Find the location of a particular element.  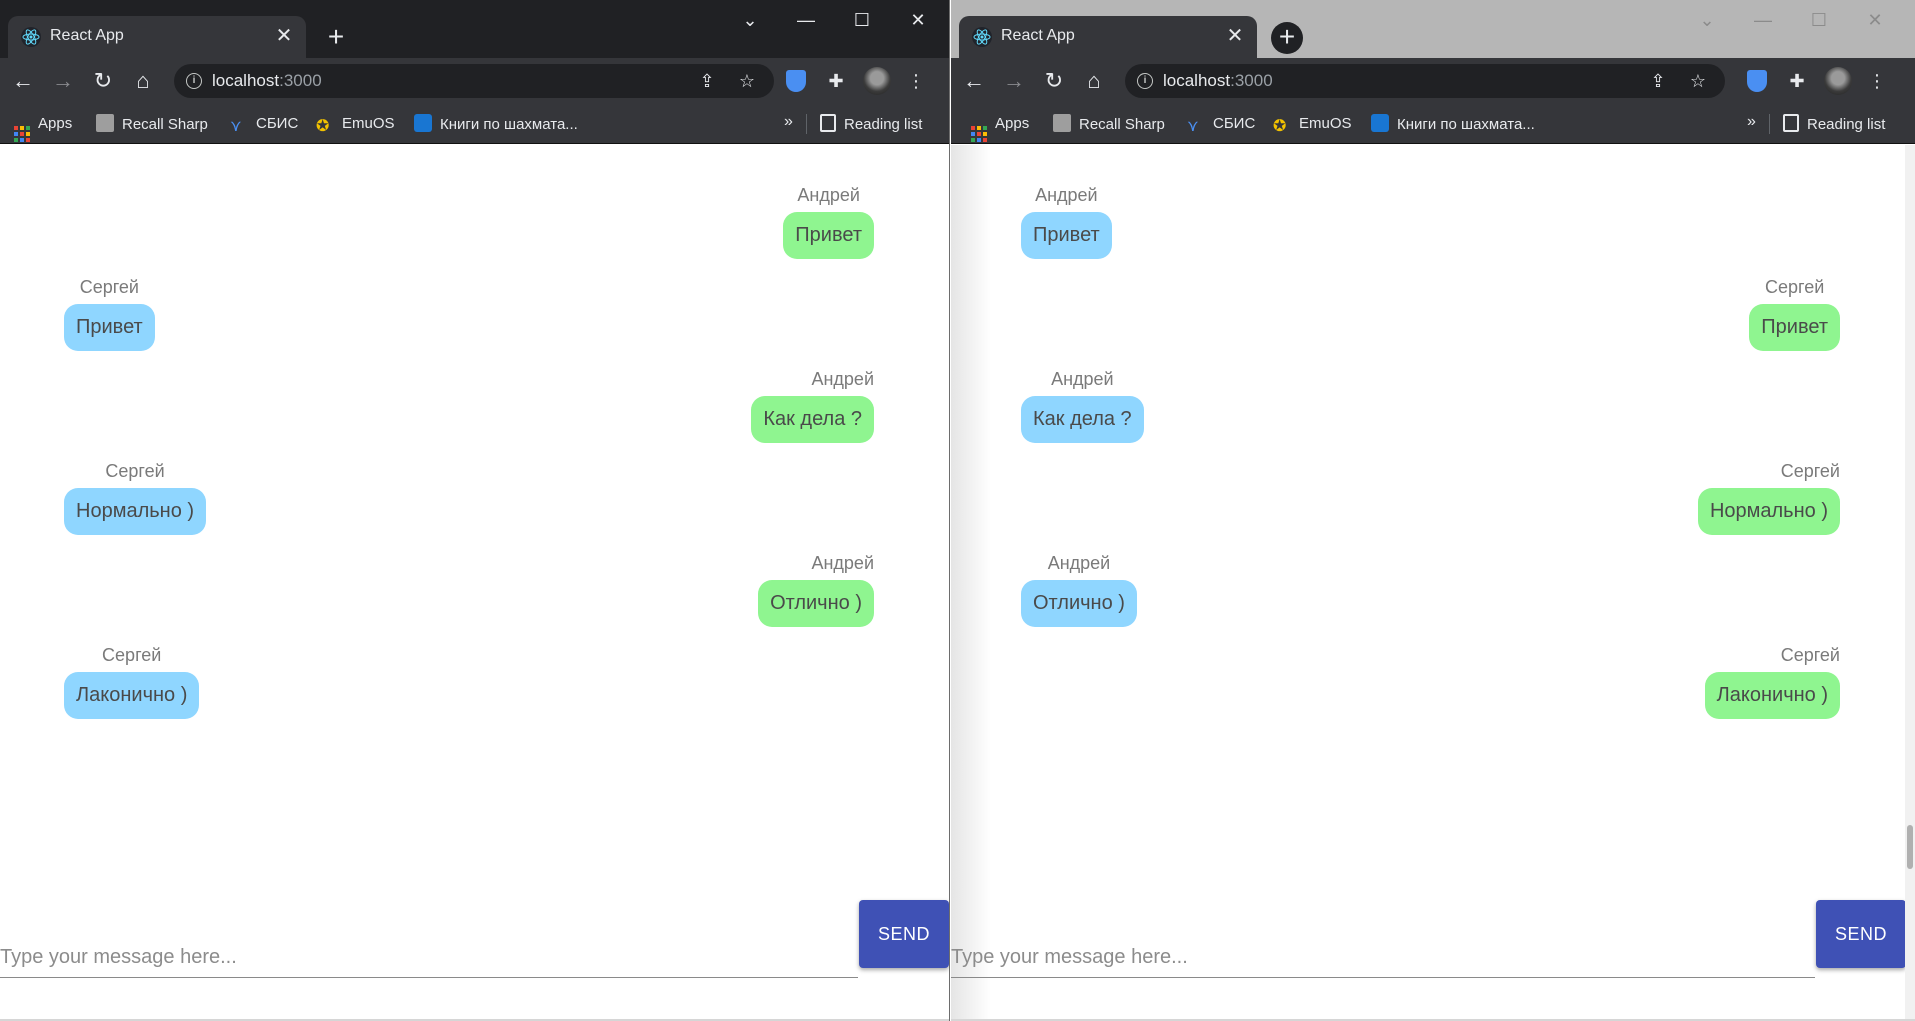

camera-icon is located at coordinates (105, 123).